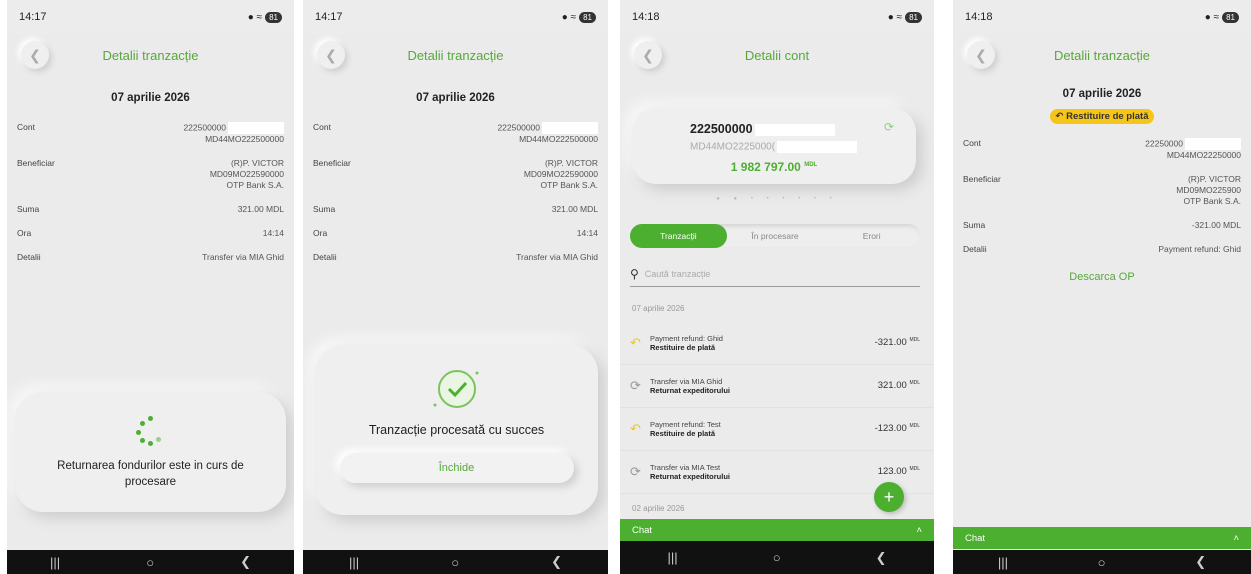 This screenshot has height=574, width=1251. Describe the element at coordinates (36, 163) in the screenshot. I see `row-label: Beneficiar` at that location.